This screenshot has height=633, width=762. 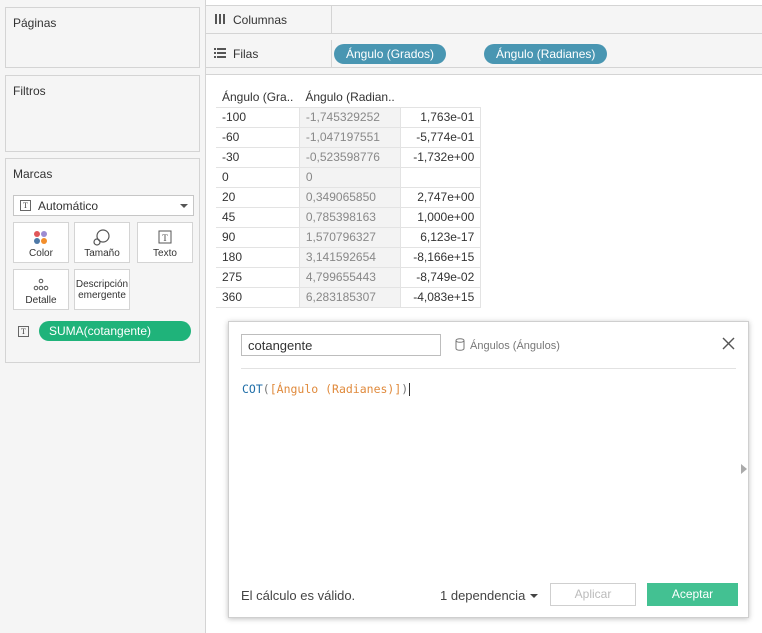 I want to click on size-label: Tamaño, so click(x=102, y=253).